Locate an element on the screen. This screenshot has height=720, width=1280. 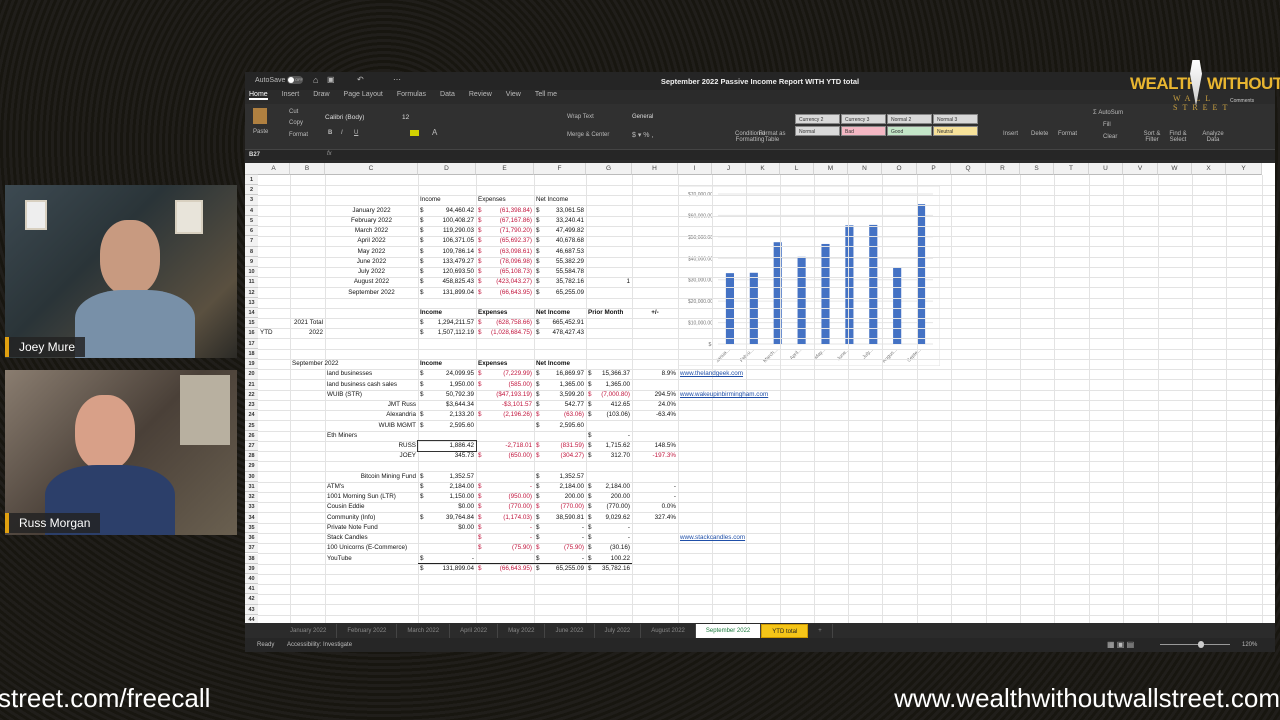
currency-percent-buttons: $ ▾ % , is located at coordinates (642, 135).